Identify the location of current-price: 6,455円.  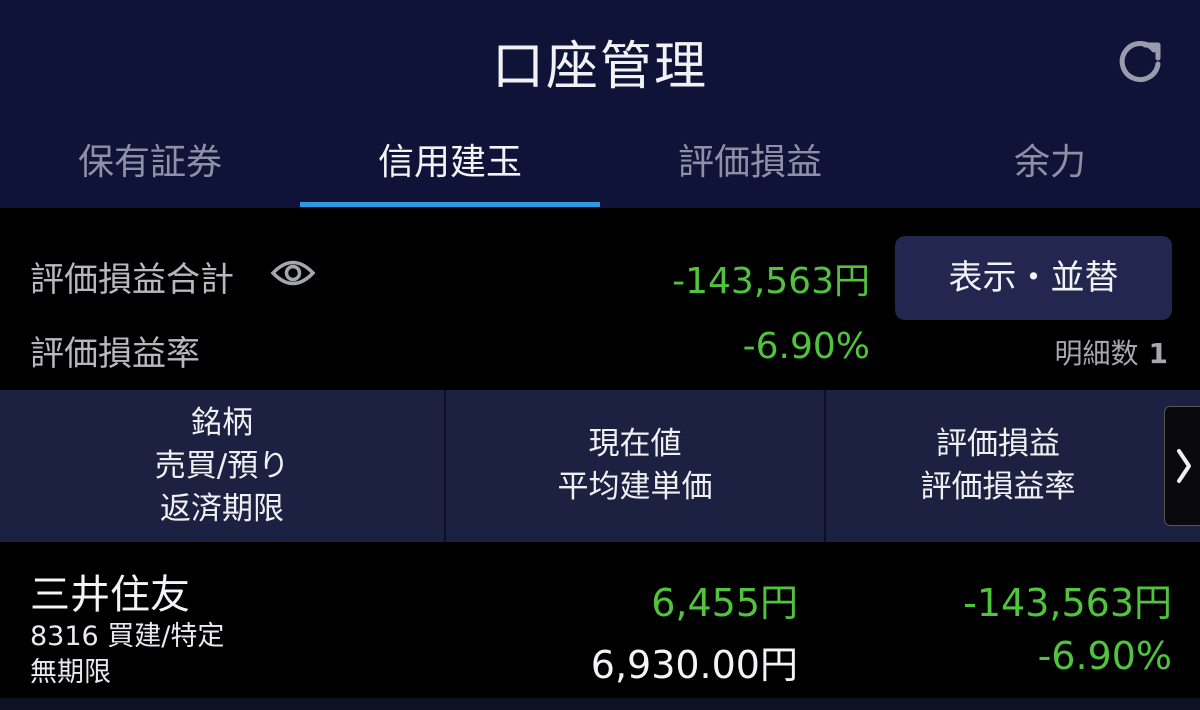
(724, 603).